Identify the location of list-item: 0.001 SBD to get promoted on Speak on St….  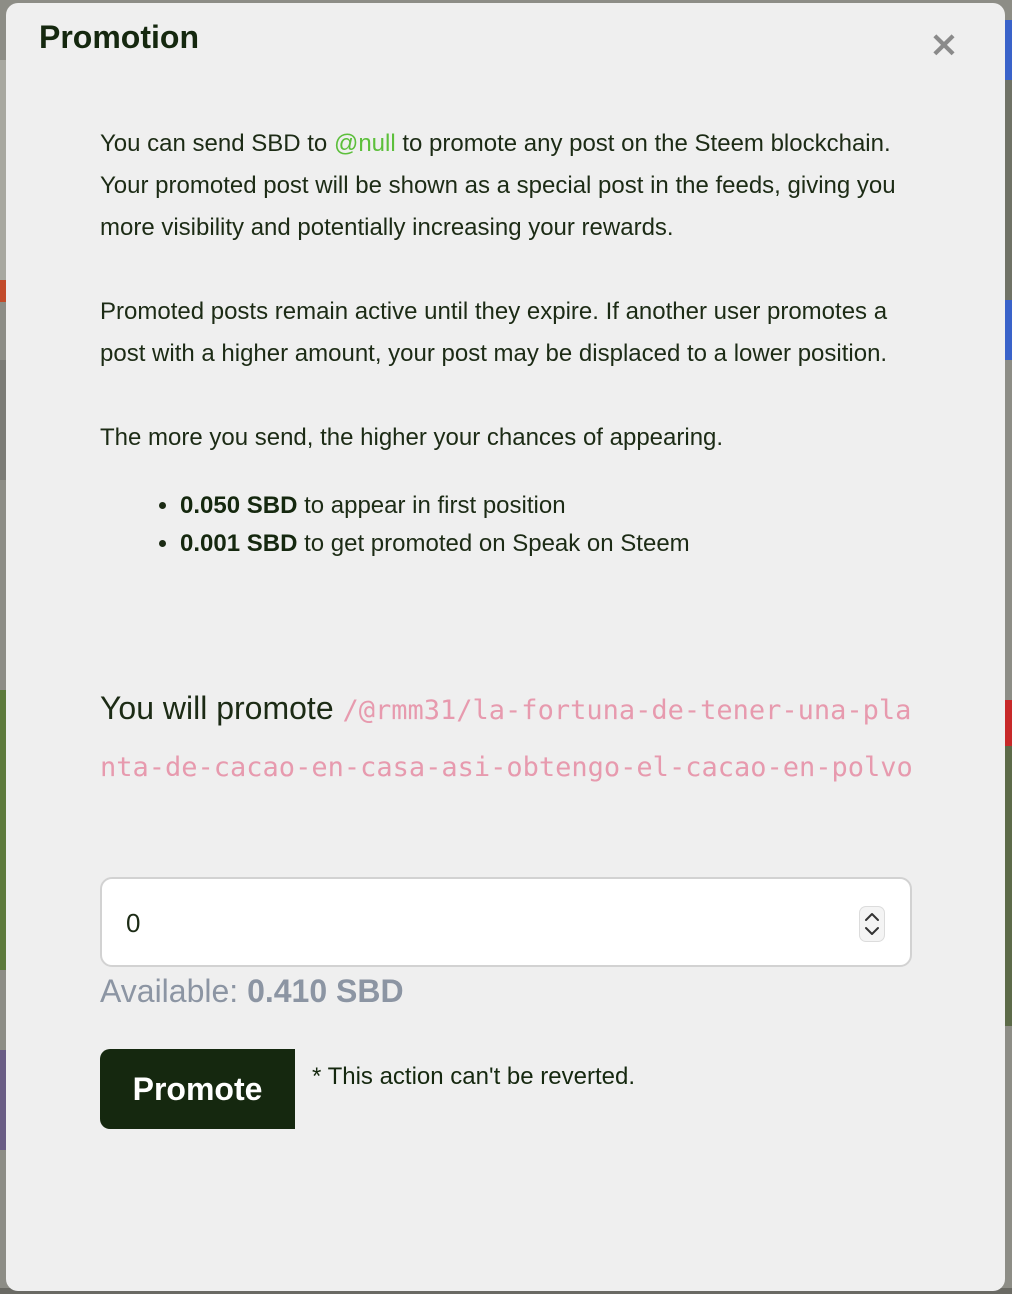
(547, 544).